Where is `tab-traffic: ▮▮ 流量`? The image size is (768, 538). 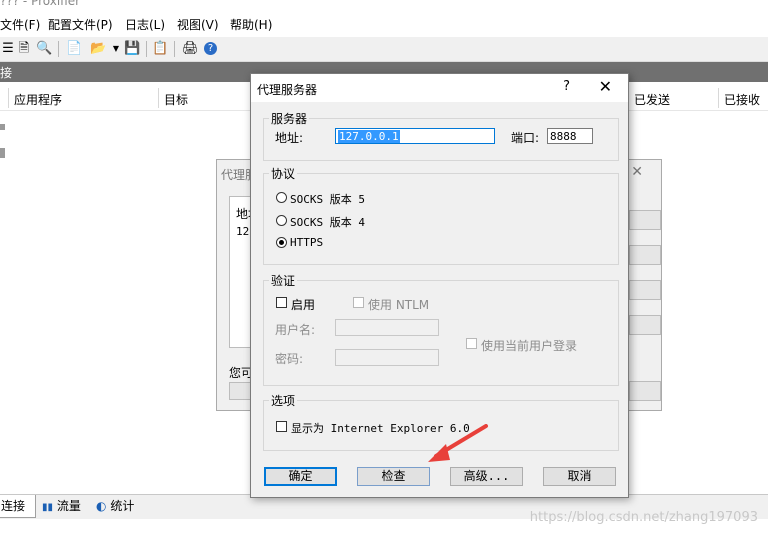
tab-traffic: ▮▮ 流量 is located at coordinates (61, 506).